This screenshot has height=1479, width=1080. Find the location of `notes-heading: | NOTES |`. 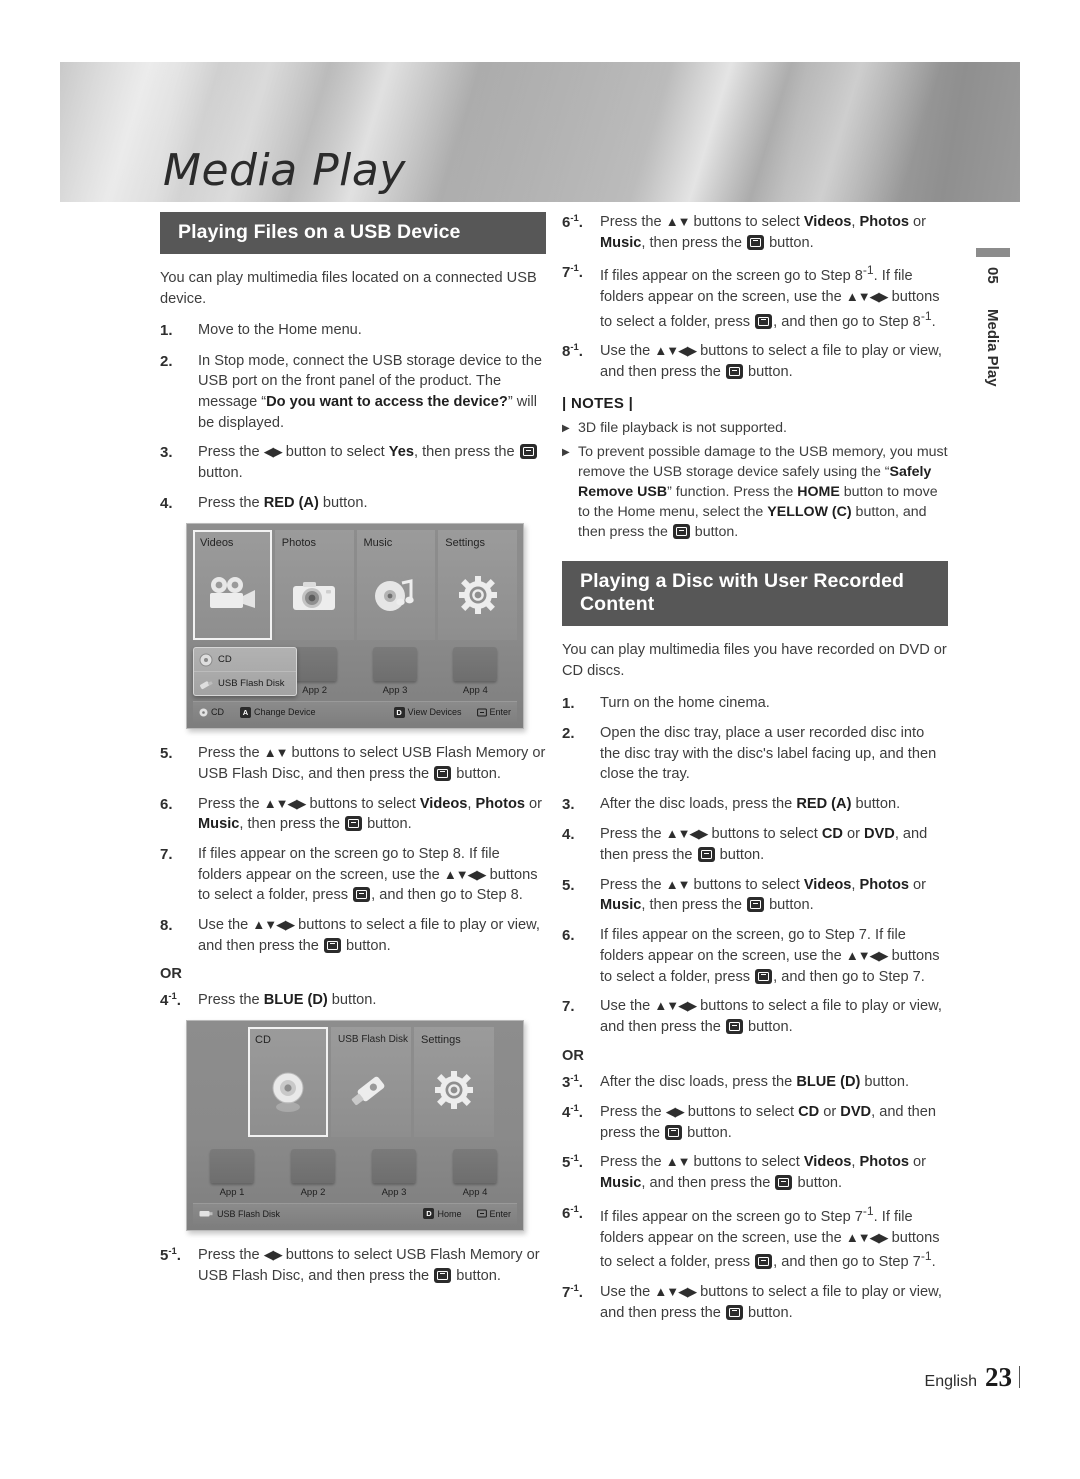

notes-heading: | NOTES | is located at coordinates (598, 403).